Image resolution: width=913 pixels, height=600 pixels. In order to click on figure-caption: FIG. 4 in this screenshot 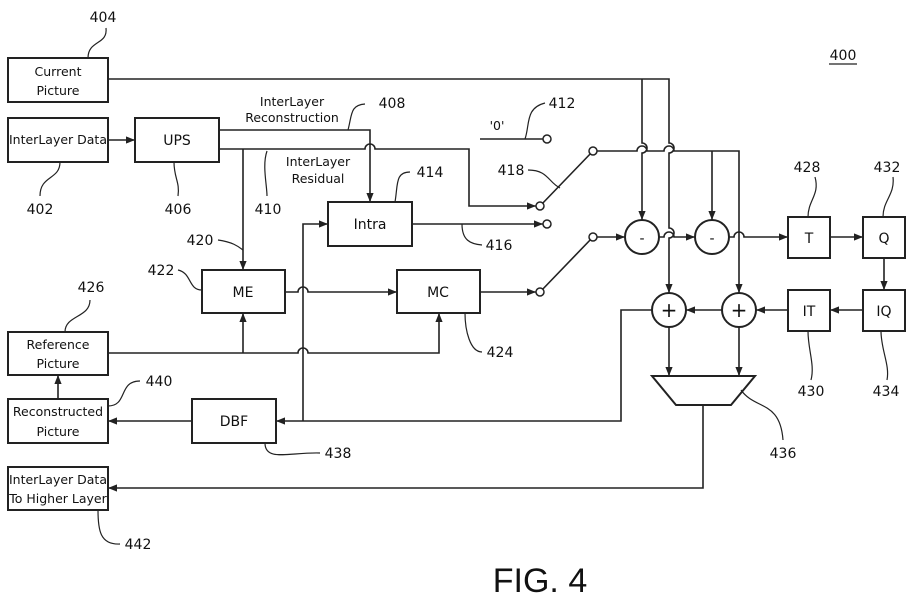, I will do `click(540, 581)`.